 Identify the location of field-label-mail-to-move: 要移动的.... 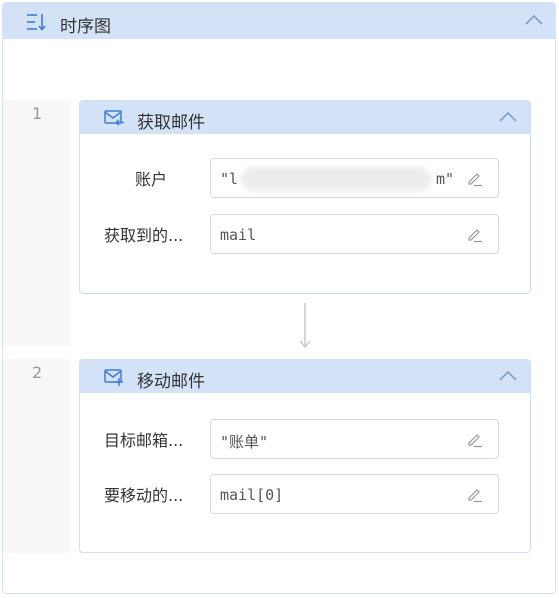
(144, 495).